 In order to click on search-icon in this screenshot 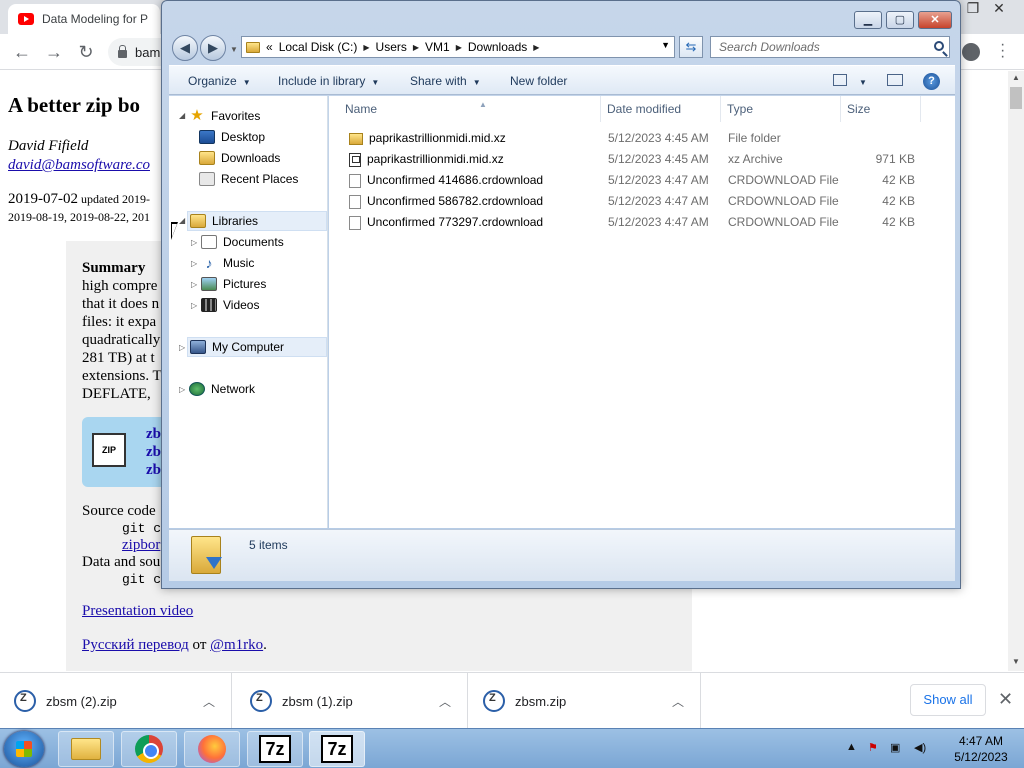, I will do `click(939, 46)`.